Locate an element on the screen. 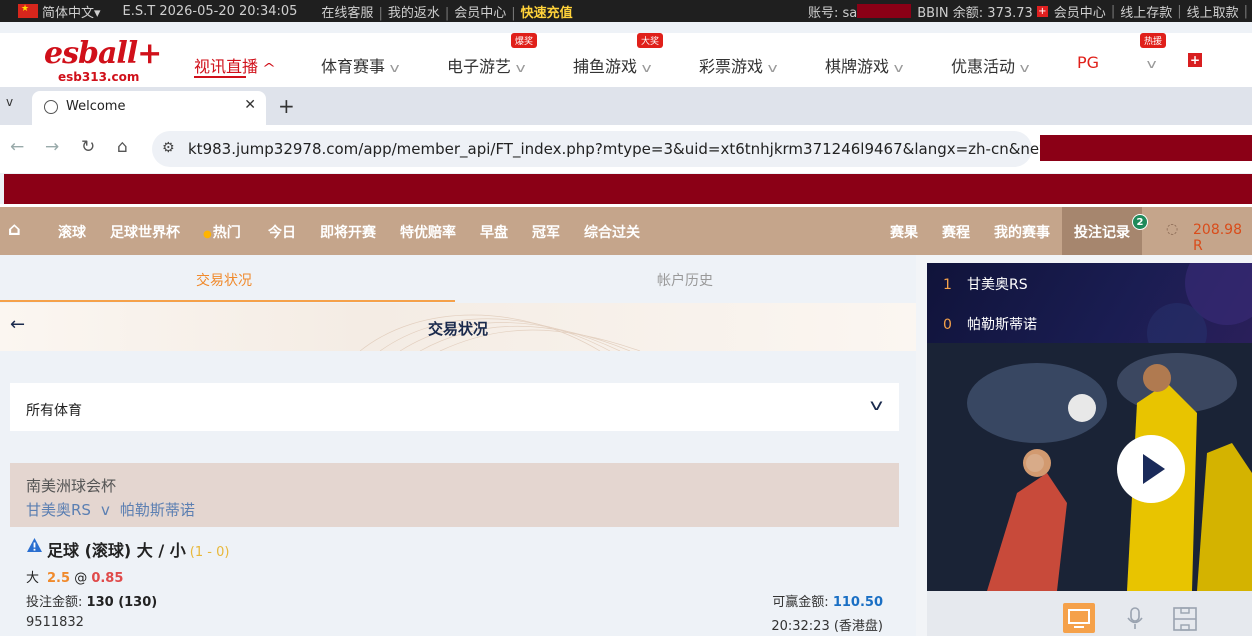 The width and height of the screenshot is (1252, 636). sport-tab-inplay: 滚球 is located at coordinates (72, 232).